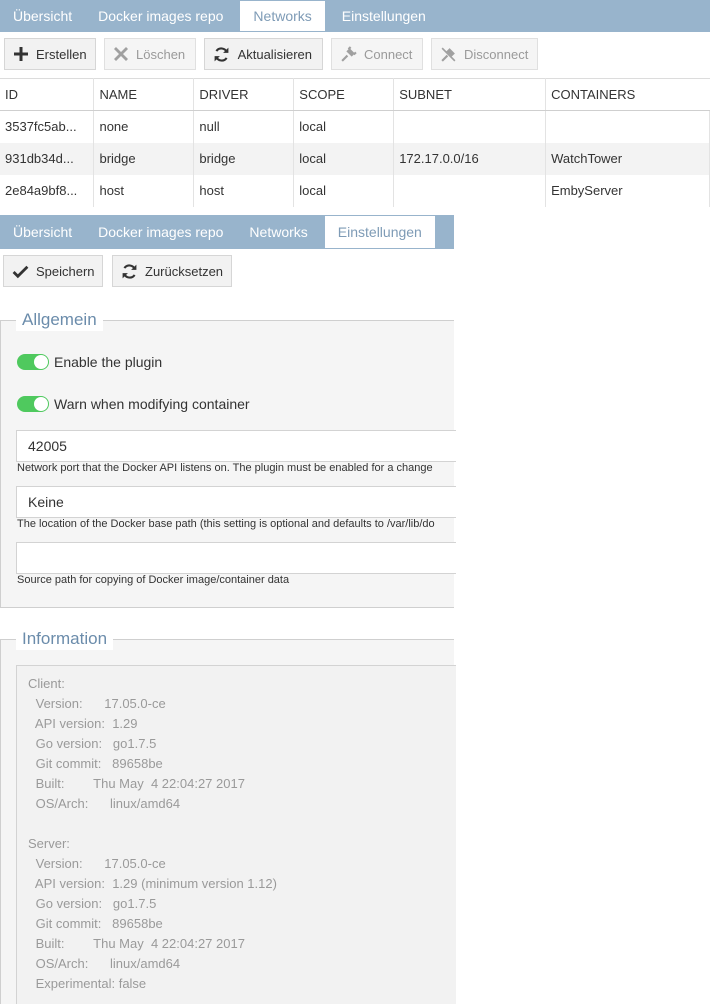 The image size is (714, 1004). I want to click on delete-button: Löschen, so click(150, 54).